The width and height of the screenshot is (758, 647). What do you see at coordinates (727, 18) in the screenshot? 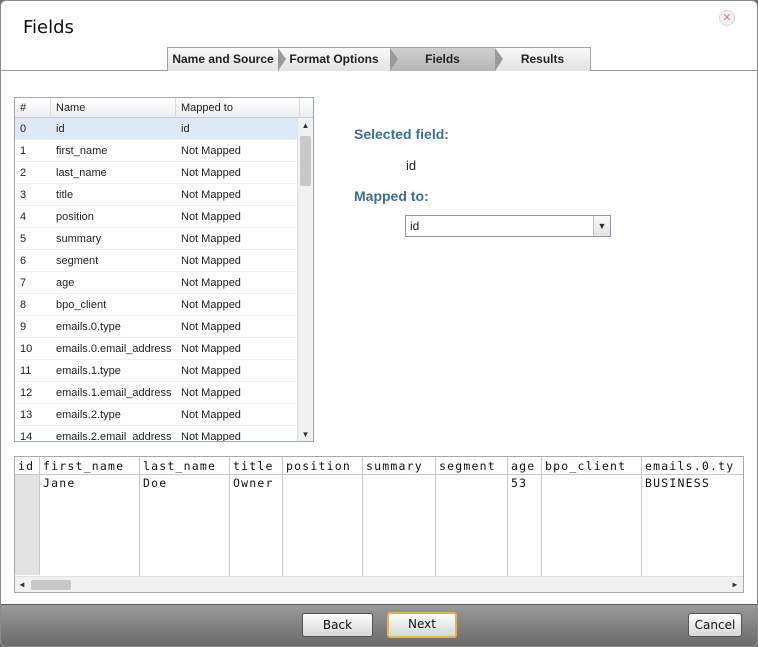
I see `close-icon: ✕` at bounding box center [727, 18].